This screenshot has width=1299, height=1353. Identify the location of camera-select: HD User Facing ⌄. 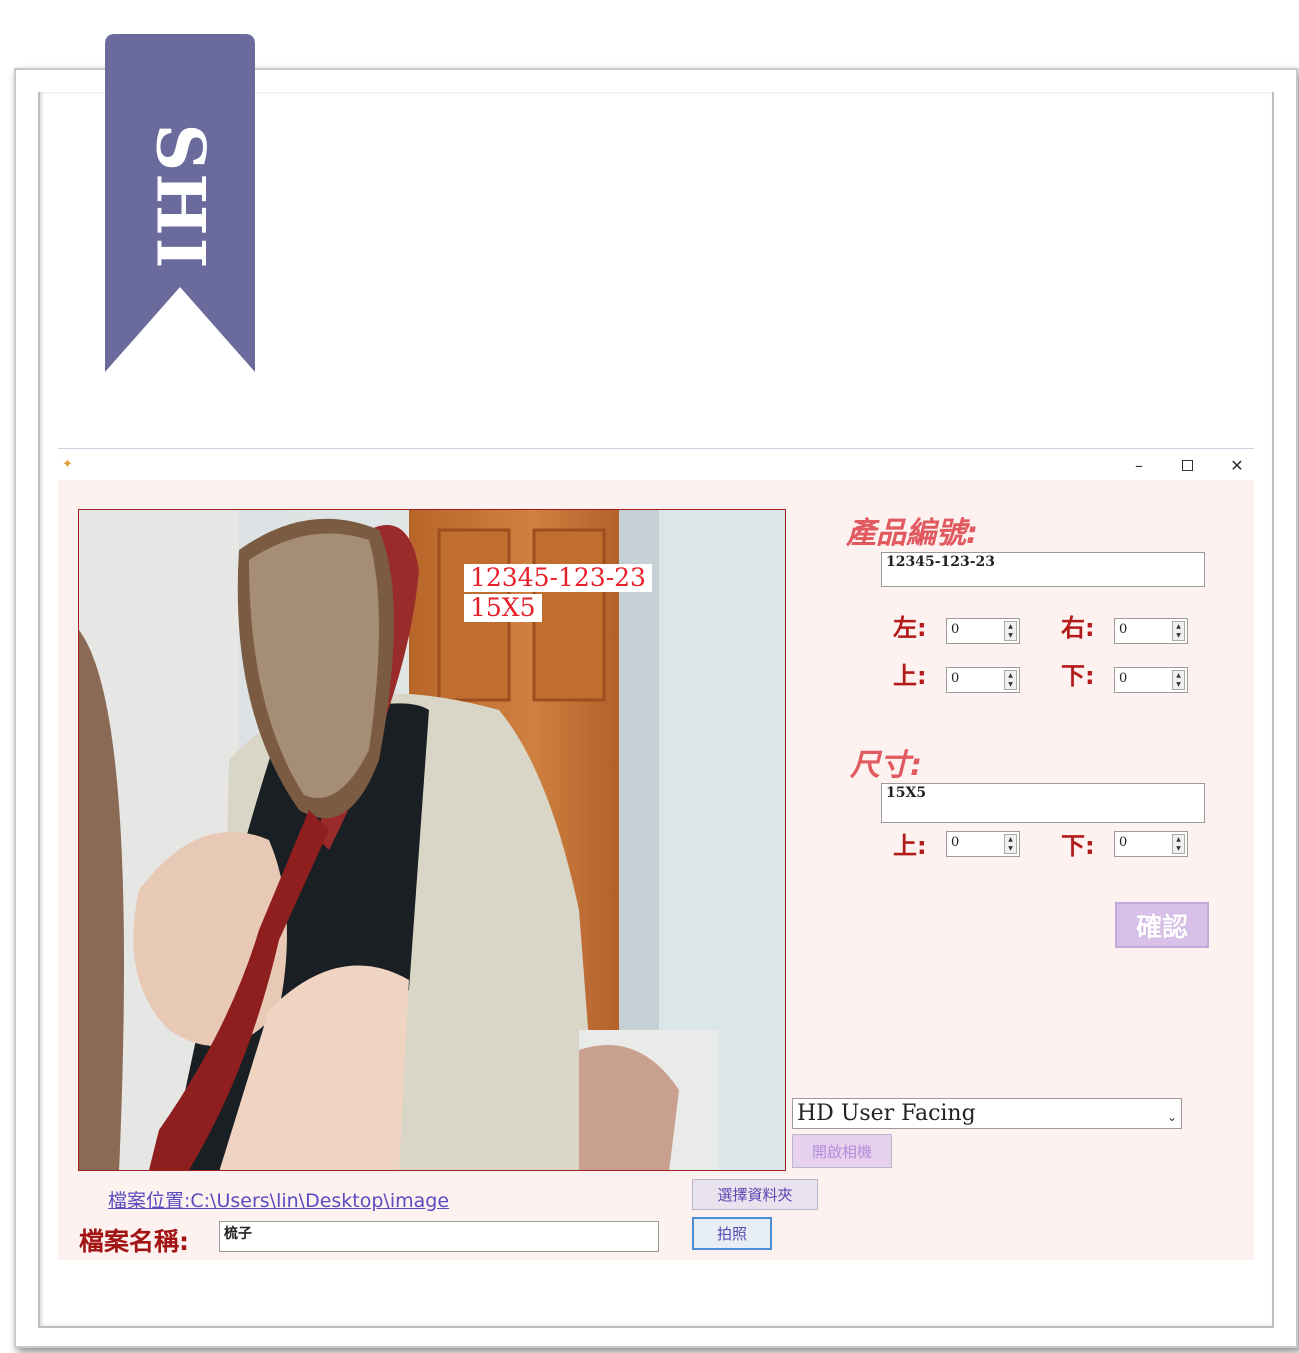
(987, 1113).